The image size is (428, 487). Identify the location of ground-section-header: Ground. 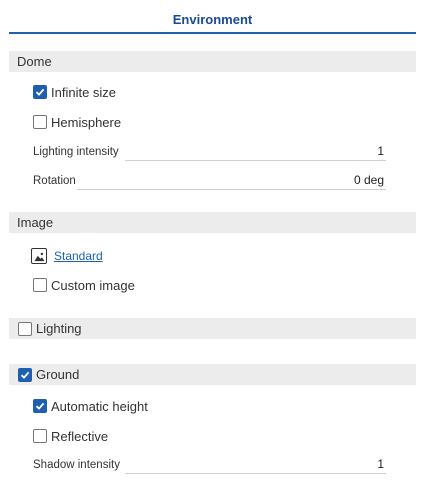
(212, 374).